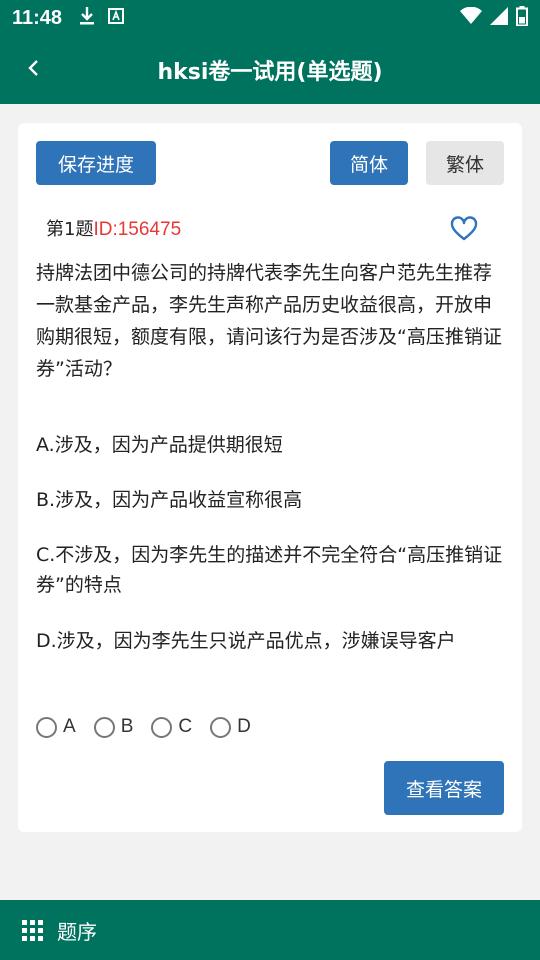  I want to click on status-time: 11:48, so click(37, 17).